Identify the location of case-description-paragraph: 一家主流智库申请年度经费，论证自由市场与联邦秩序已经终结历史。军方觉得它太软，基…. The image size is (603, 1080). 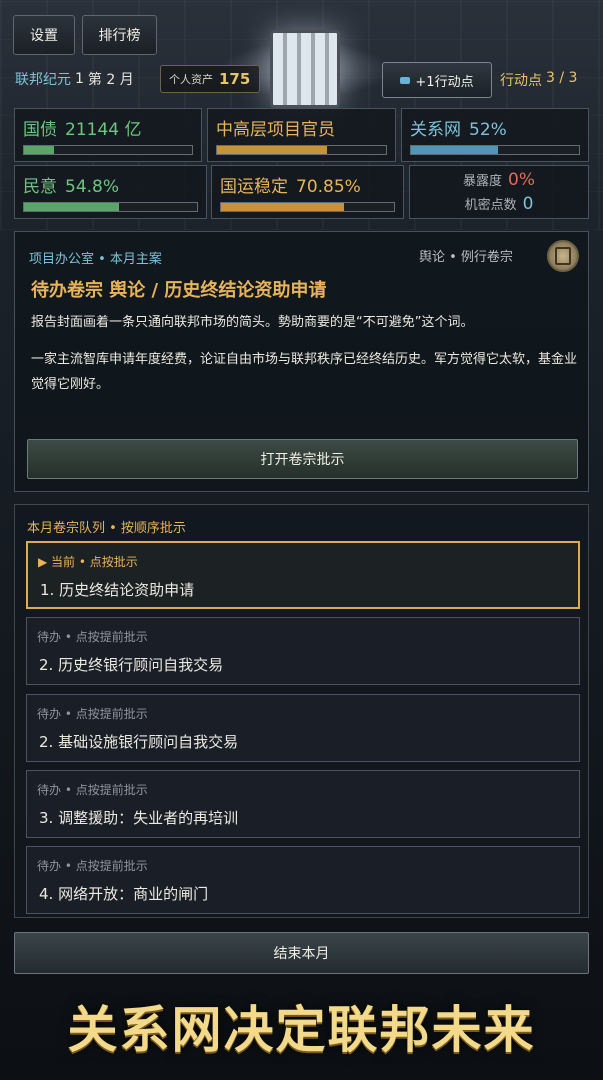
(304, 372).